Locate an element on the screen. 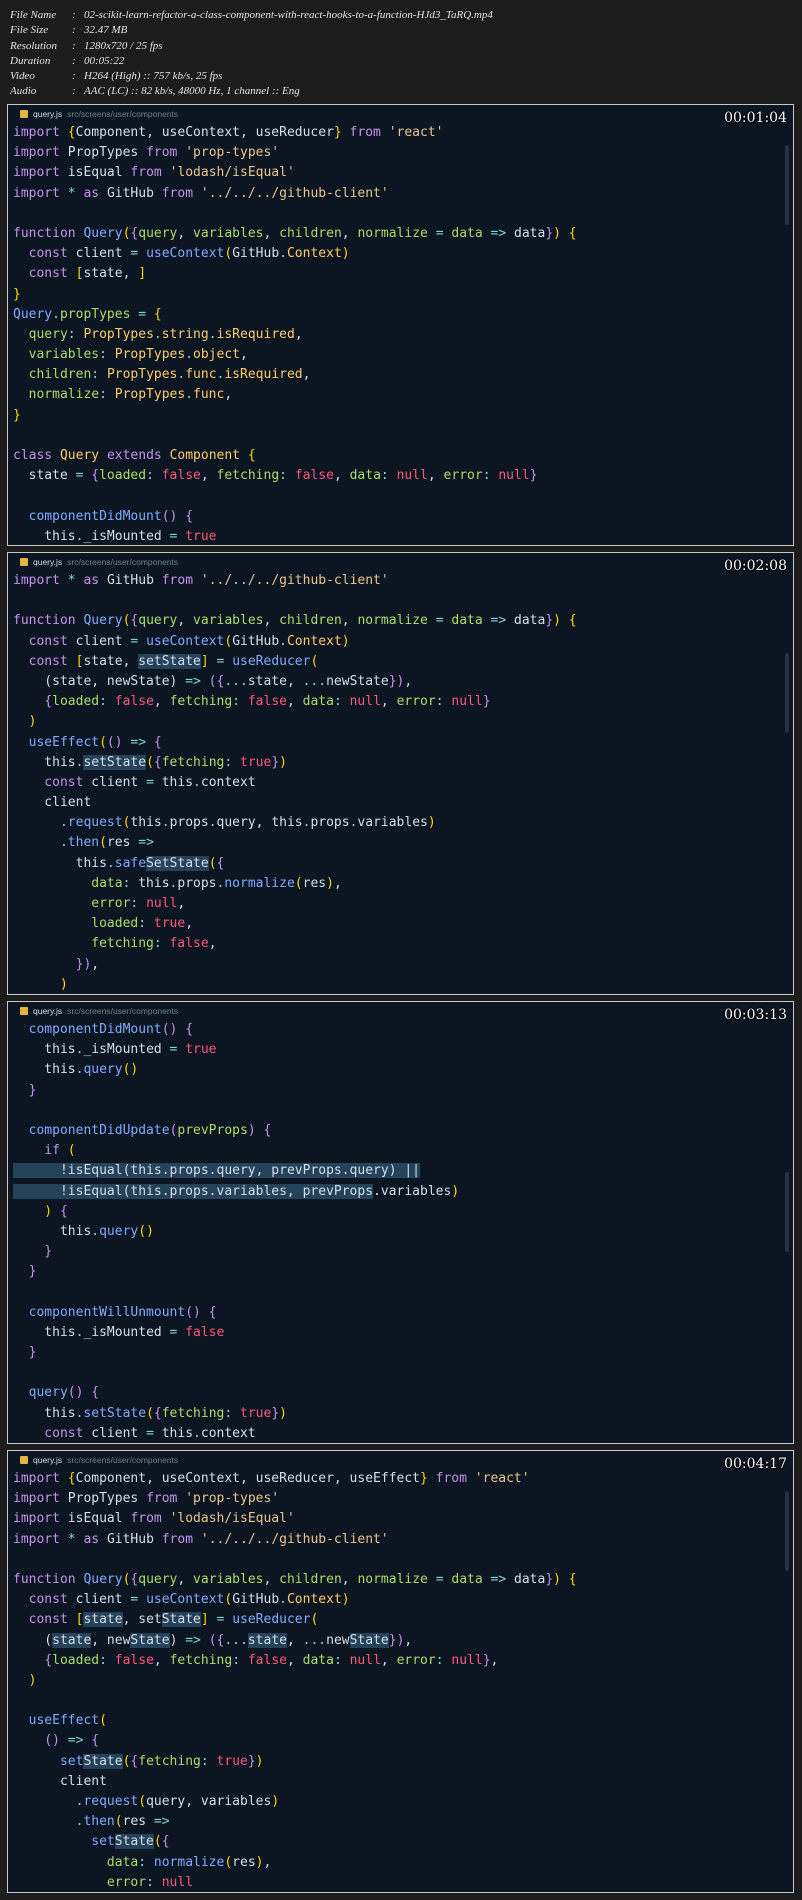 This screenshot has height=1900, width=802. code-token: fetching is located at coordinates (193, 762).